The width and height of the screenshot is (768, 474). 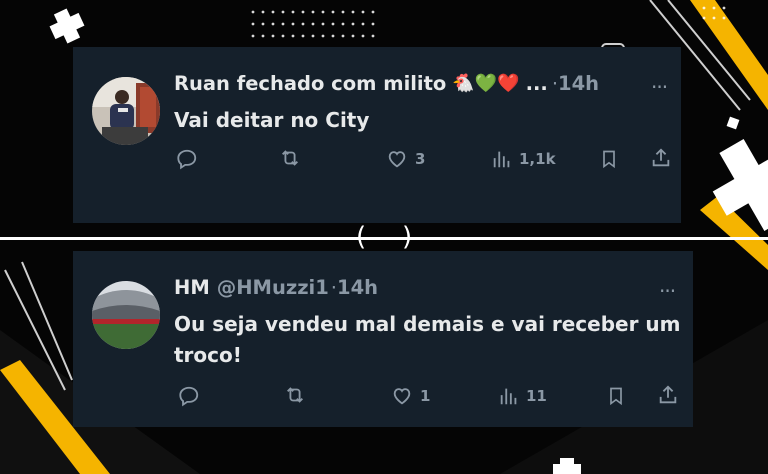 I want to click on emoji-group: 🐔💚❤️, so click(x=486, y=83).